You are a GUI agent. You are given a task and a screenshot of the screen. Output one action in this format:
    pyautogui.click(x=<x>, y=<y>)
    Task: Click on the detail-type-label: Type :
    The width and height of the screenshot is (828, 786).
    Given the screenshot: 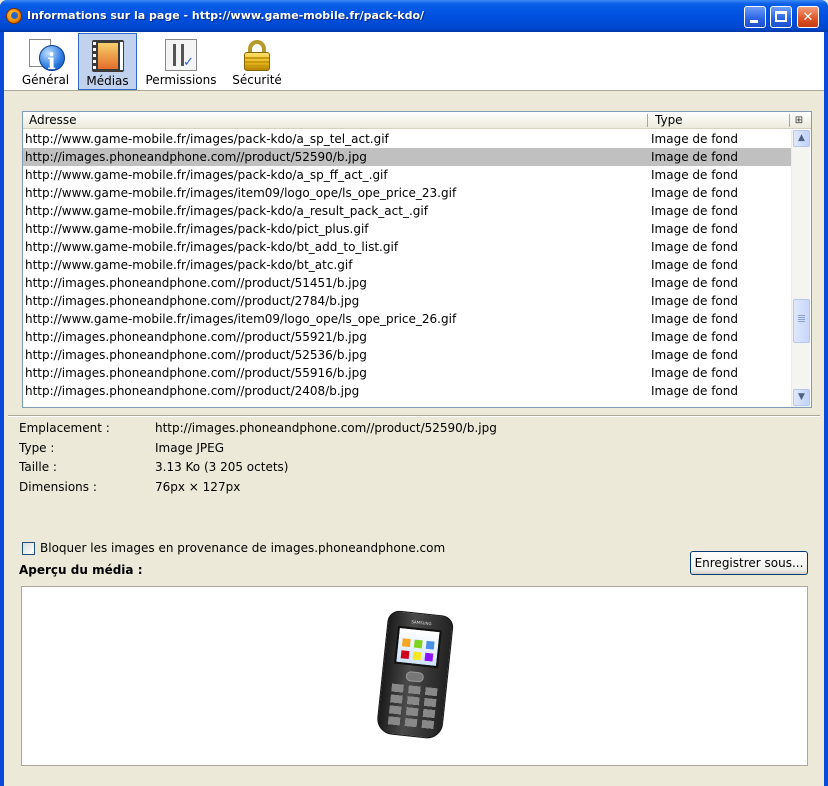 What is the action you would take?
    pyautogui.click(x=37, y=448)
    